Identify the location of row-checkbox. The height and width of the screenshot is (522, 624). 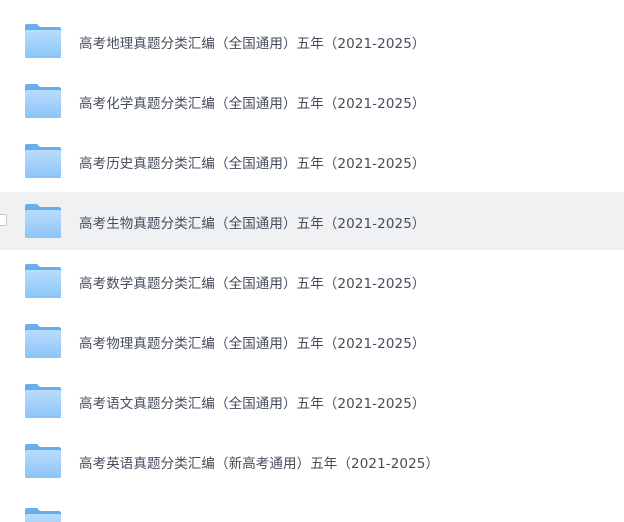
(3, 220).